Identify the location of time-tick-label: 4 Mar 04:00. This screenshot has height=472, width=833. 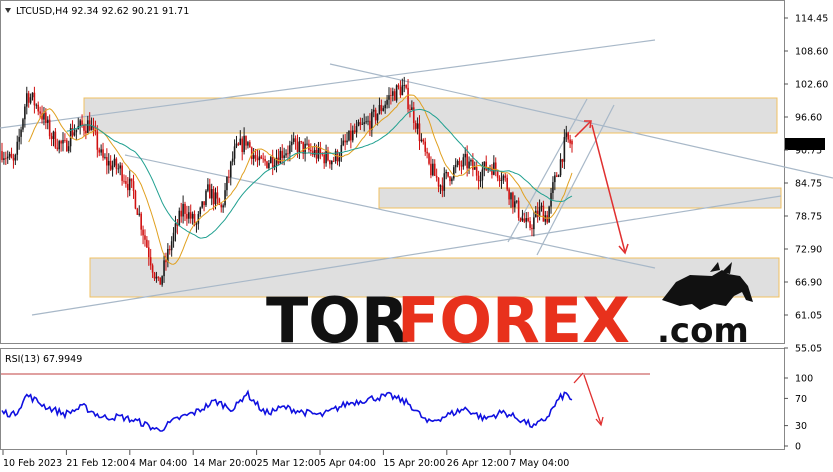
(158, 463).